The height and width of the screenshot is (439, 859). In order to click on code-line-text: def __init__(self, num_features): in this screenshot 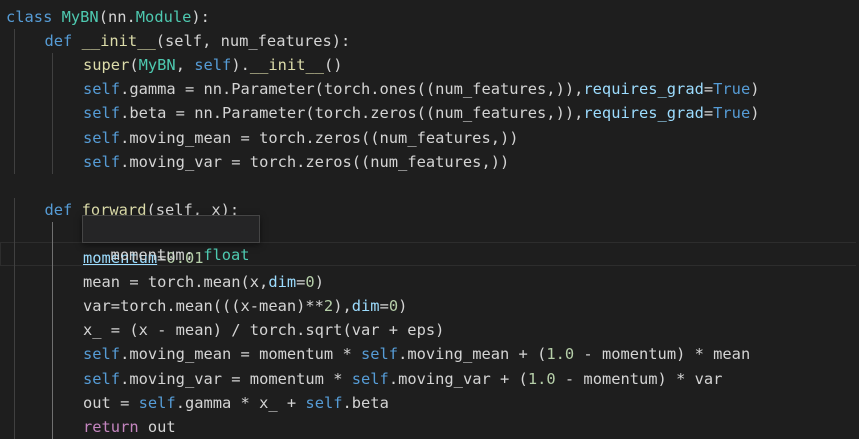, I will do `click(198, 41)`.